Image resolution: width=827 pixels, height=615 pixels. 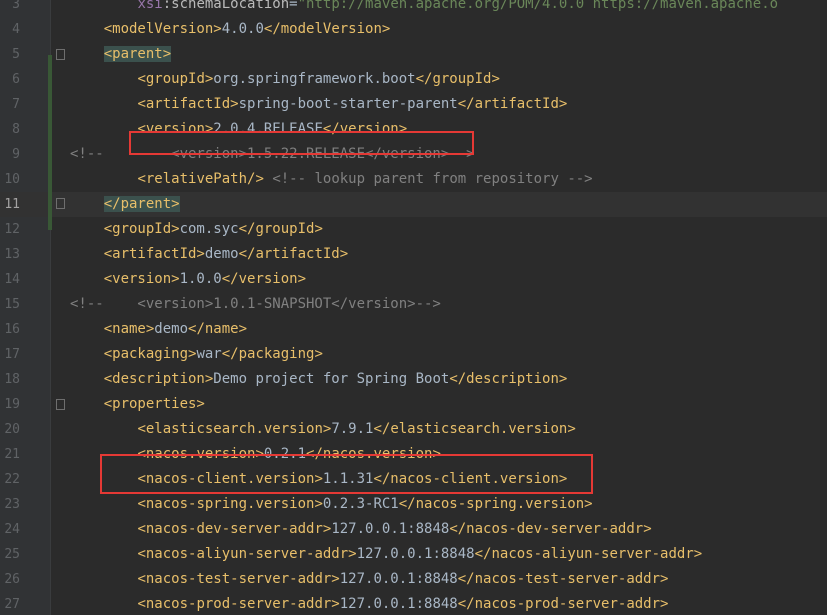 What do you see at coordinates (16, 154) in the screenshot?
I see `line-number: 9` at bounding box center [16, 154].